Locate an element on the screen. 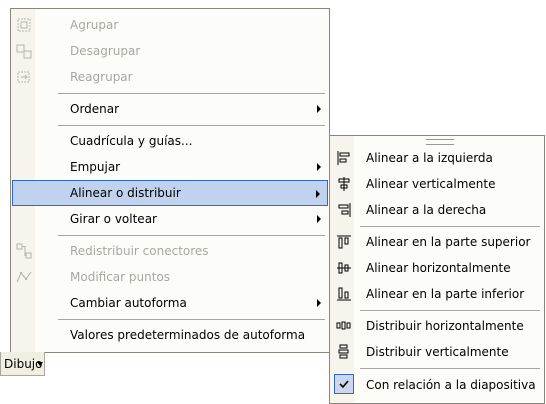 The height and width of the screenshot is (404, 546). menu-item-group: Agrupar is located at coordinates (170, 25).